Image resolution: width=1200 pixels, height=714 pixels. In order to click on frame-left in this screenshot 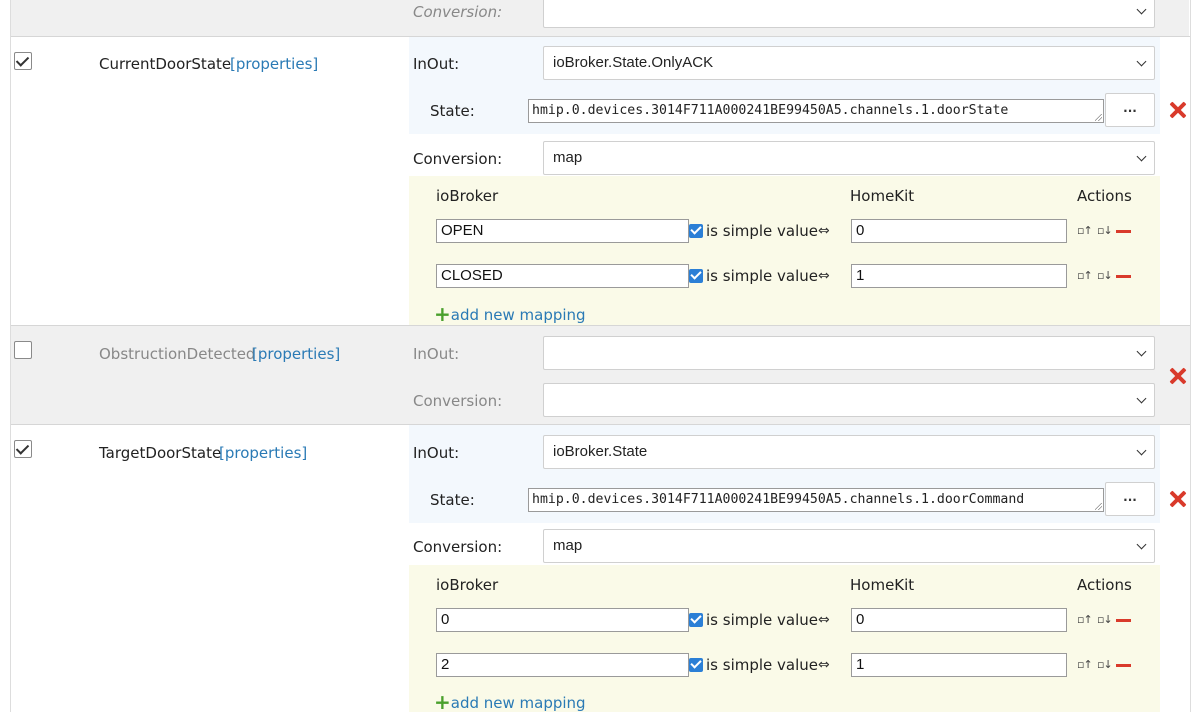, I will do `click(10, 356)`.